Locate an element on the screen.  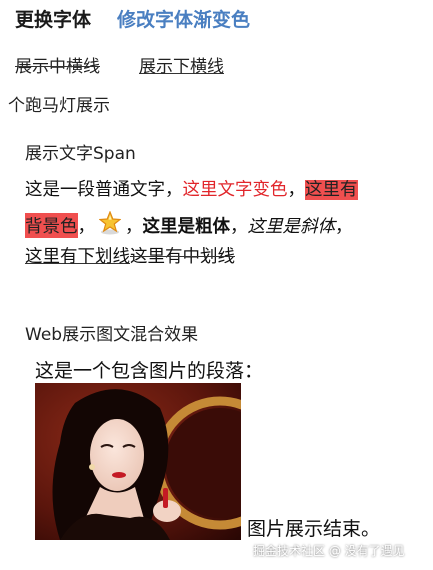
span-line-2: 背景色， ，这里是粗体，这里是斜体， is located at coordinates (189, 223).